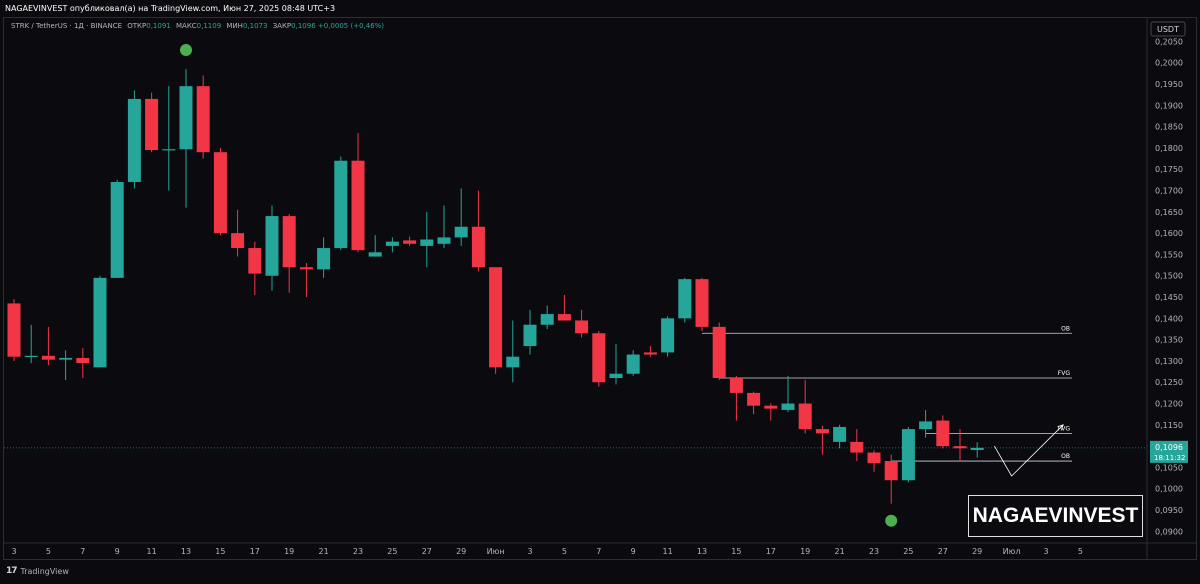 The height and width of the screenshot is (584, 1200). Describe the element at coordinates (1055, 516) in the screenshot. I see `author-watermark: NAGAEVINVEST` at that location.